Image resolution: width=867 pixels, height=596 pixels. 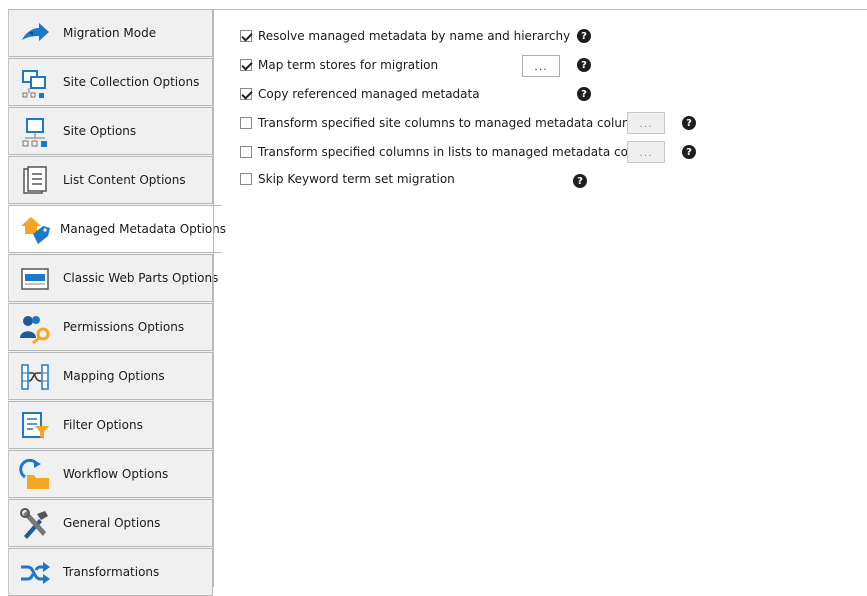 I want to click on sidebar-item-permissions-options: Permissions Options, so click(x=110, y=327).